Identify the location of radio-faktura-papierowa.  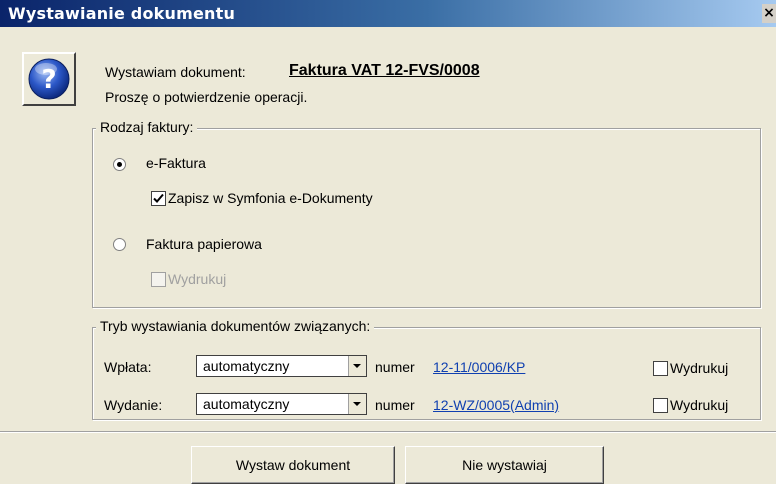
(119, 244).